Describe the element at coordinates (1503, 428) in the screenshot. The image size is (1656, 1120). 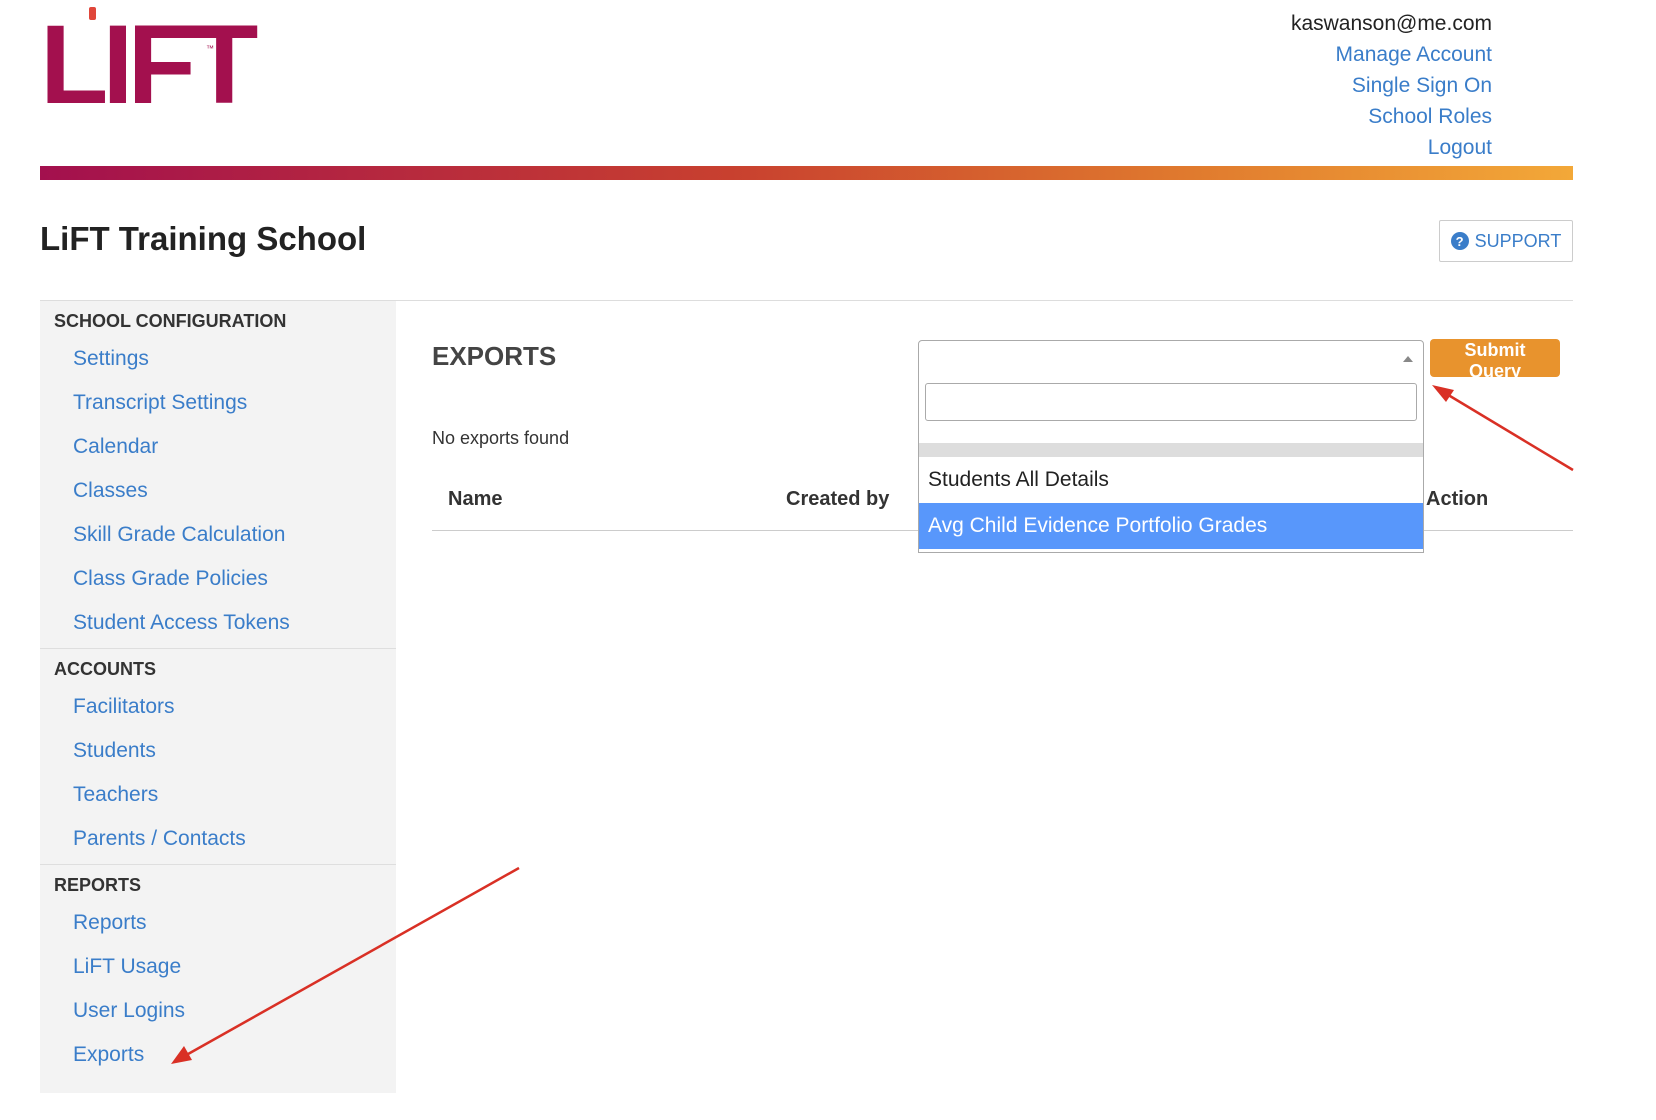
I see `annotation-arrow-to-submit` at that location.